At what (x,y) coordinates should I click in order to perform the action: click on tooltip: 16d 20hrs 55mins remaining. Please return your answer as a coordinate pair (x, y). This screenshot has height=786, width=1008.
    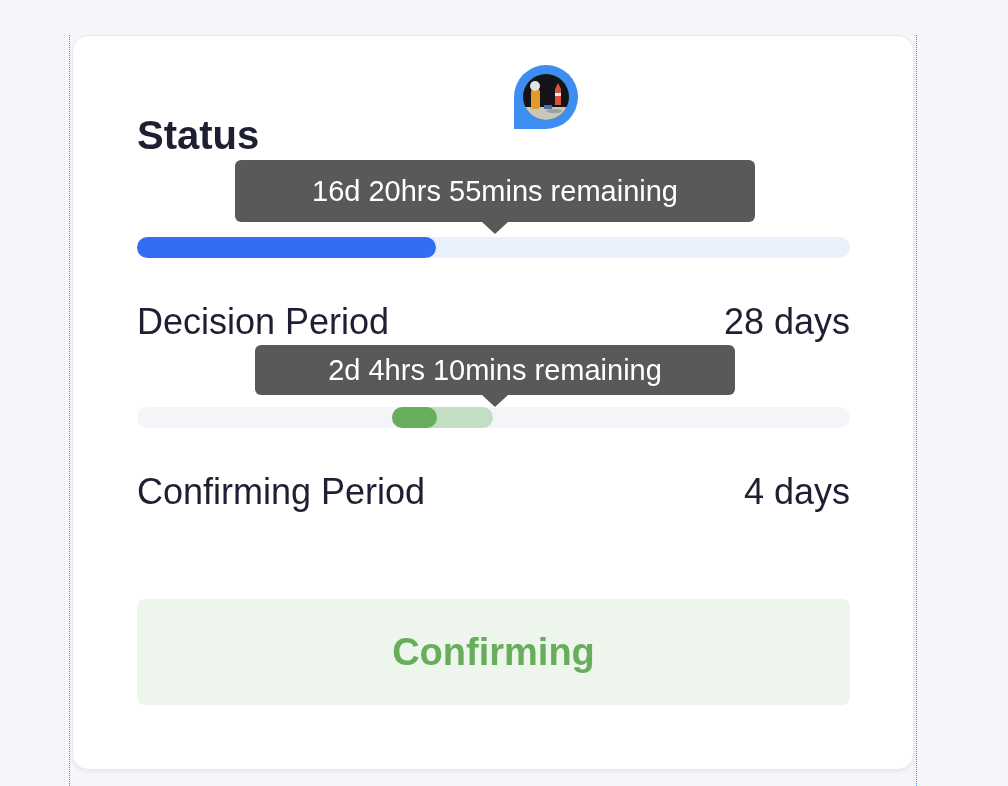
    Looking at the image, I should click on (495, 191).